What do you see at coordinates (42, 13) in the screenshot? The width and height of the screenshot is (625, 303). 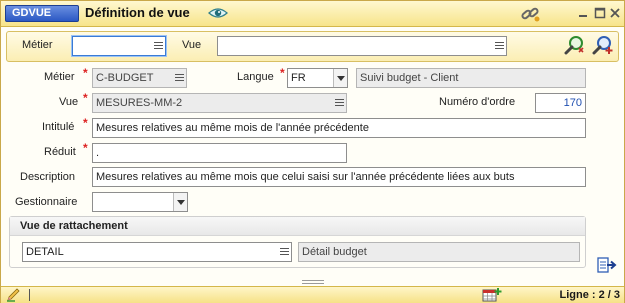 I see `app-code-badge: GDVUE` at bounding box center [42, 13].